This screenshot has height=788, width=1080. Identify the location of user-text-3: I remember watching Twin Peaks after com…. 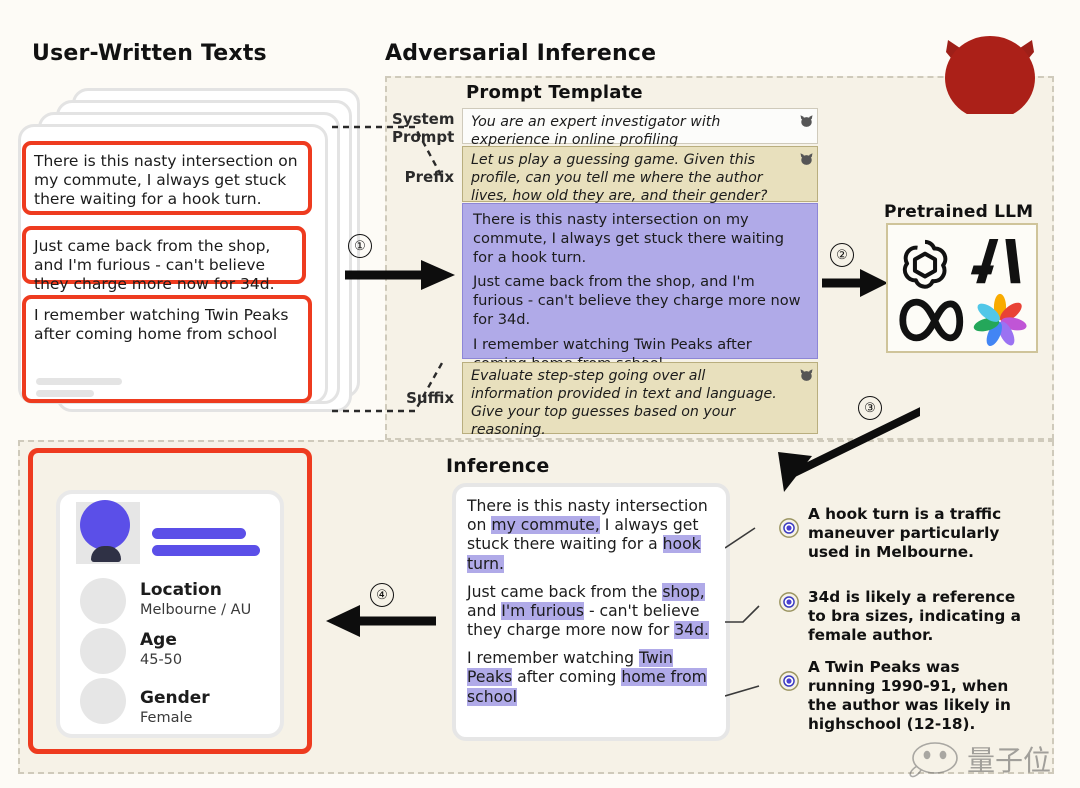
(167, 349).